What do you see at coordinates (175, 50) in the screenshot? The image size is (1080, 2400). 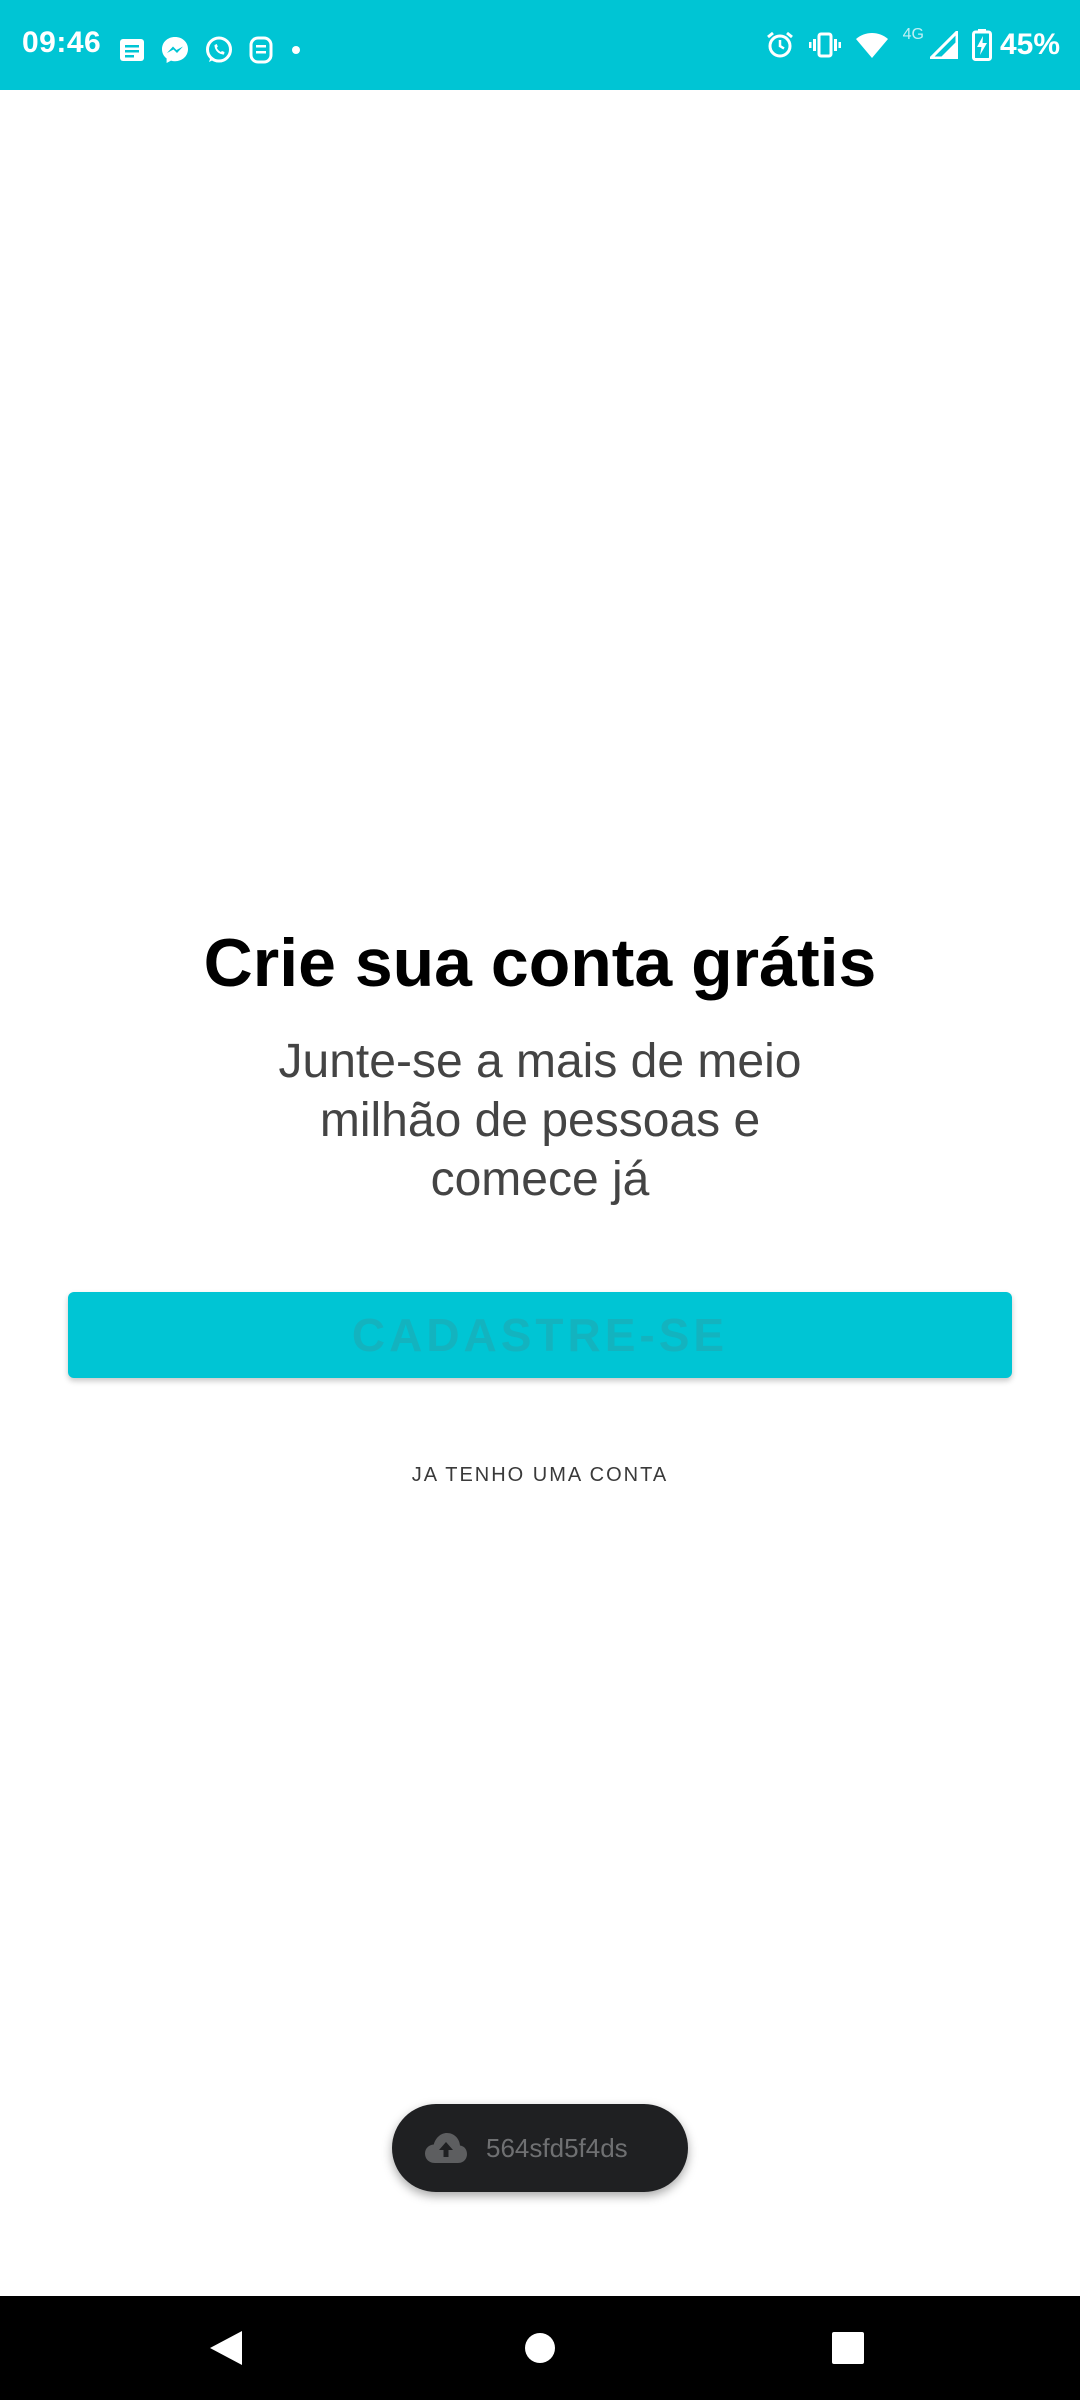 I see `messenger-icon` at bounding box center [175, 50].